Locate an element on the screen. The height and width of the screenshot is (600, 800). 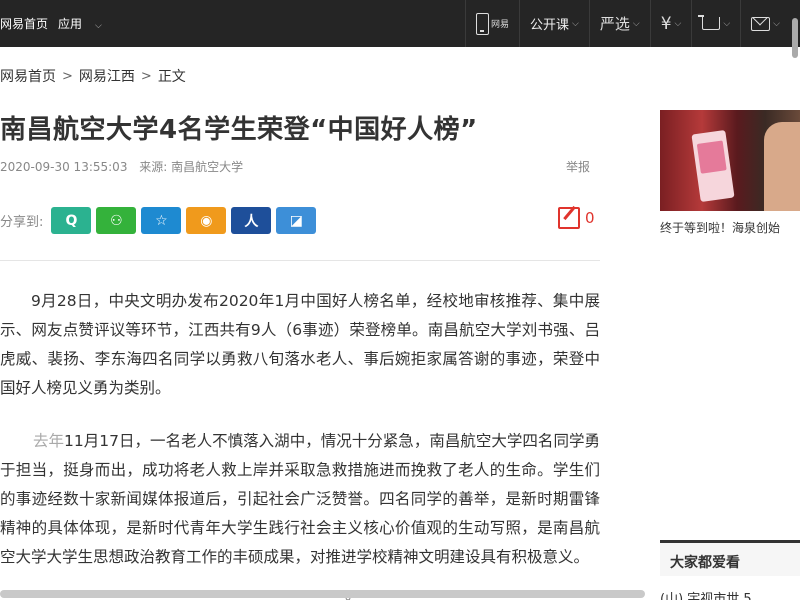
share-label: 分享到: is located at coordinates (22, 222).